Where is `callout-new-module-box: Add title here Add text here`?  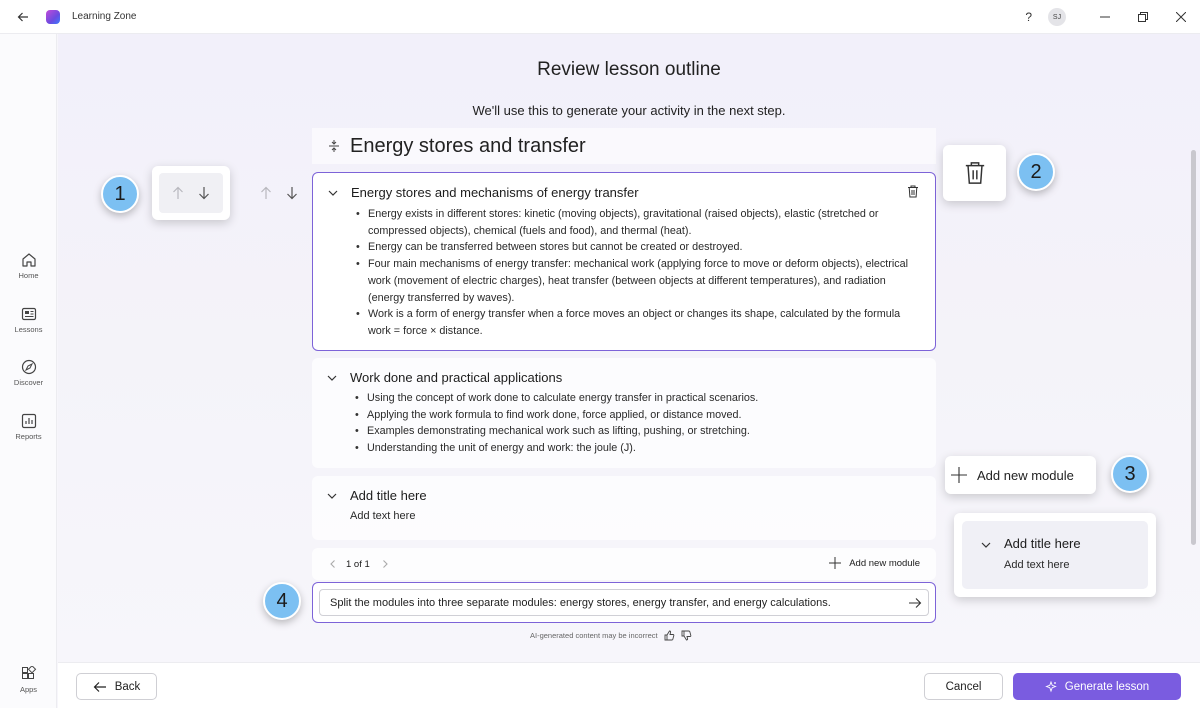
callout-new-module-box: Add title here Add text here is located at coordinates (1055, 555).